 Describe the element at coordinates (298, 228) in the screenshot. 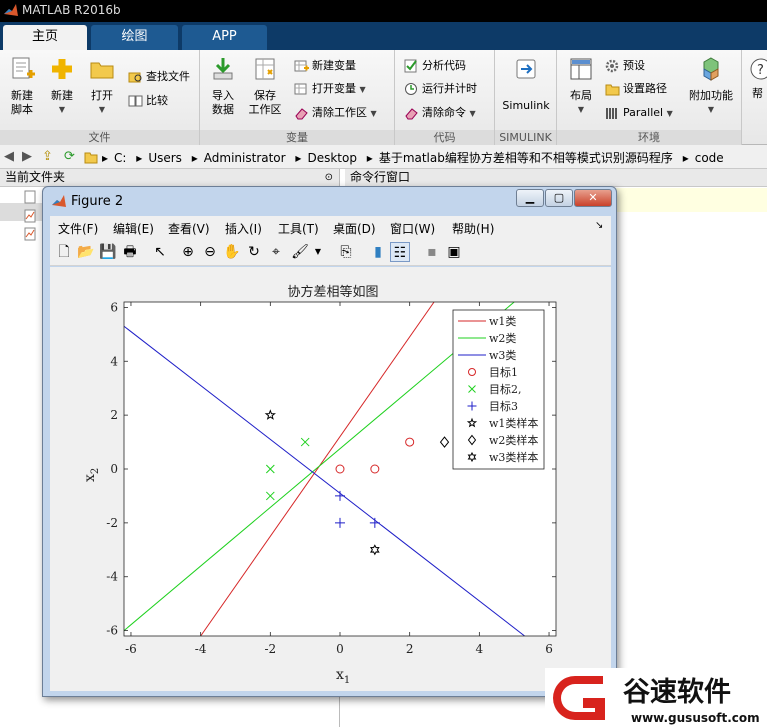

I see `menu-tools: 工具(T)` at that location.